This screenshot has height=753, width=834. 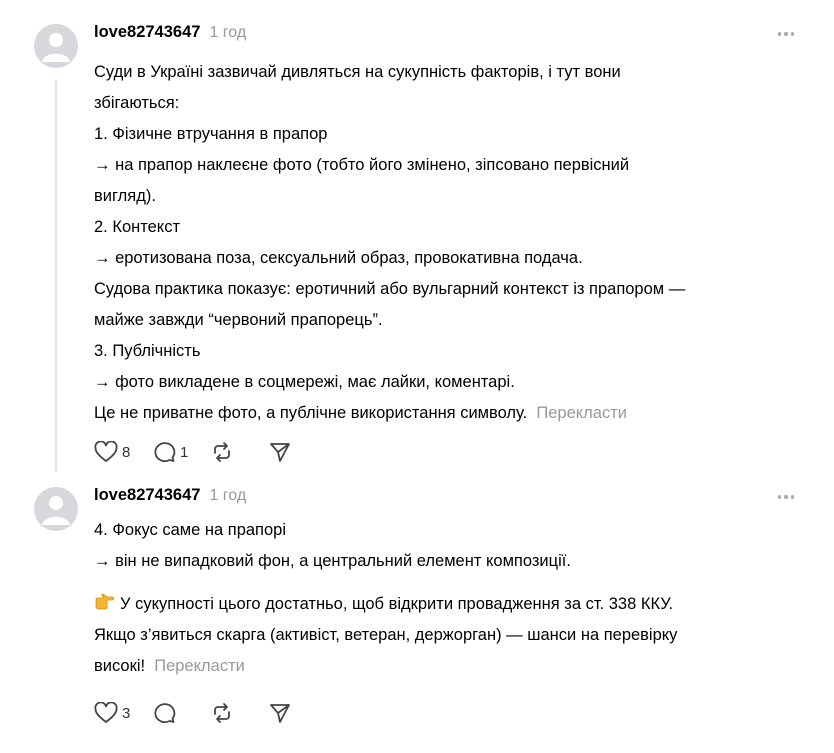 What do you see at coordinates (125, 196) in the screenshot?
I see `text-line: вигляд).` at bounding box center [125, 196].